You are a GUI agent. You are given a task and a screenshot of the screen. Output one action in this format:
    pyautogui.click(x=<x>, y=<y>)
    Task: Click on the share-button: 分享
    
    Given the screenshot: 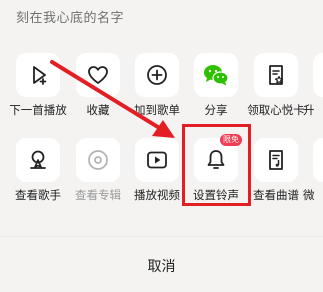 What is the action you would take?
    pyautogui.click(x=216, y=88)
    